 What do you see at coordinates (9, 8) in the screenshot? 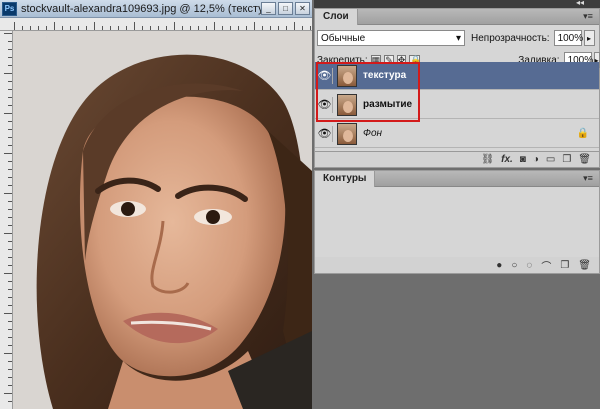
I see `photoshop-icon: Ps` at bounding box center [9, 8].